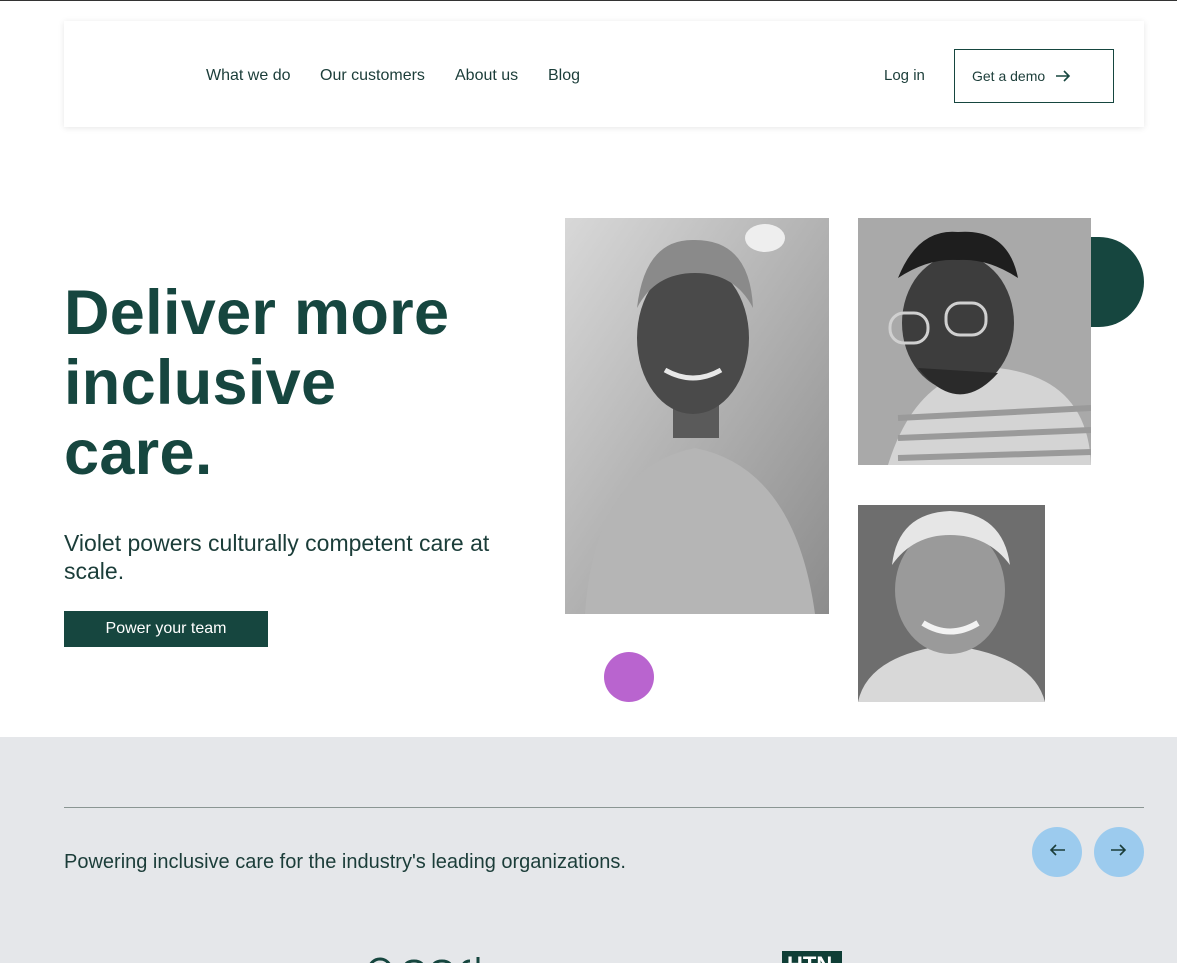  What do you see at coordinates (1009, 76) in the screenshot?
I see `get-demo-label: Get a demo` at bounding box center [1009, 76].